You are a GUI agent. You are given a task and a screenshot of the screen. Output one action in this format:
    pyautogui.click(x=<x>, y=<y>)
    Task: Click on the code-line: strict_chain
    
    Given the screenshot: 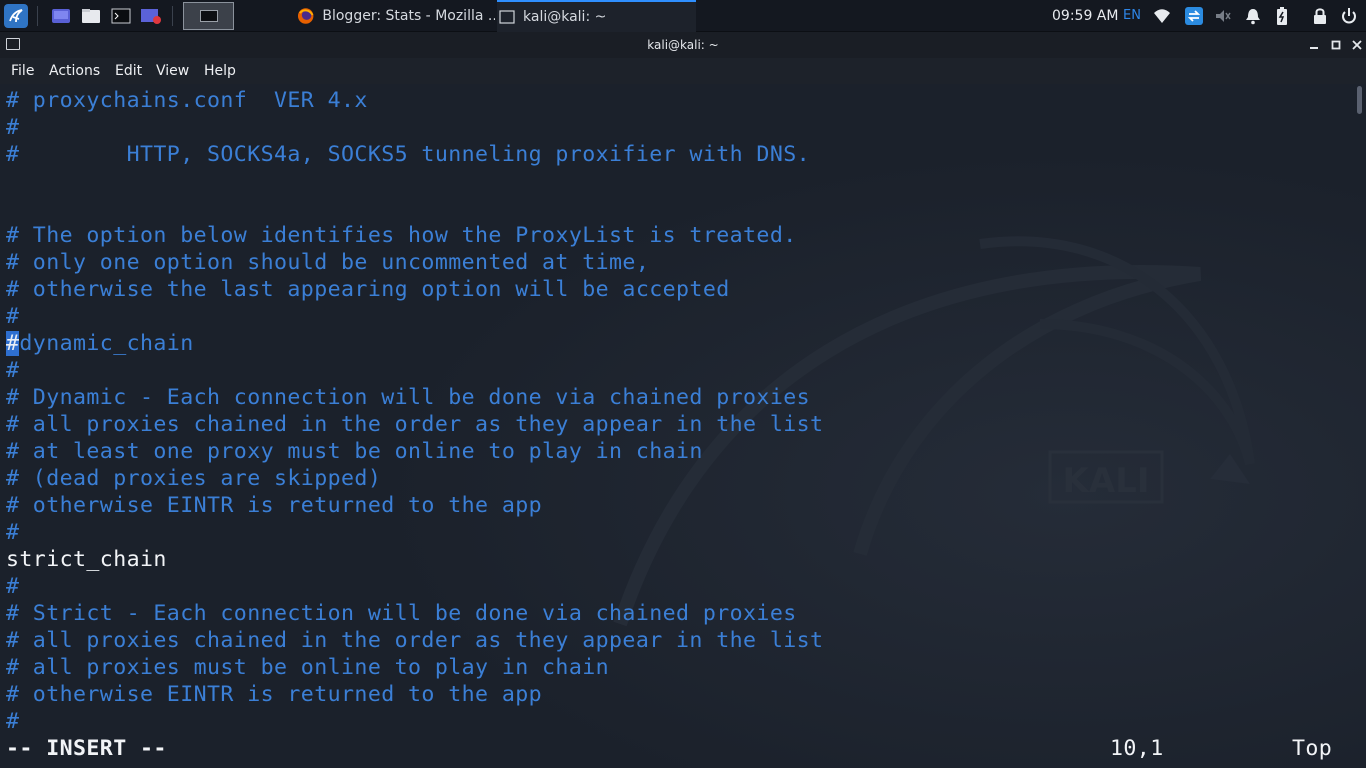 What is the action you would take?
    pyautogui.click(x=86, y=559)
    